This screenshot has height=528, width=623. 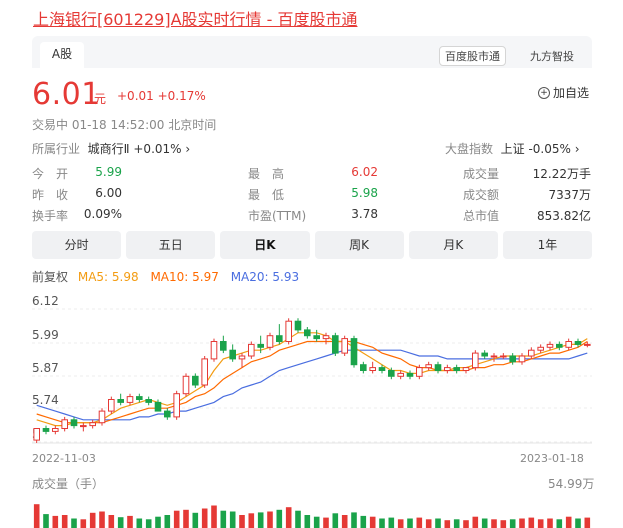 I want to click on y-tick-label: 5.74, so click(x=45, y=400).